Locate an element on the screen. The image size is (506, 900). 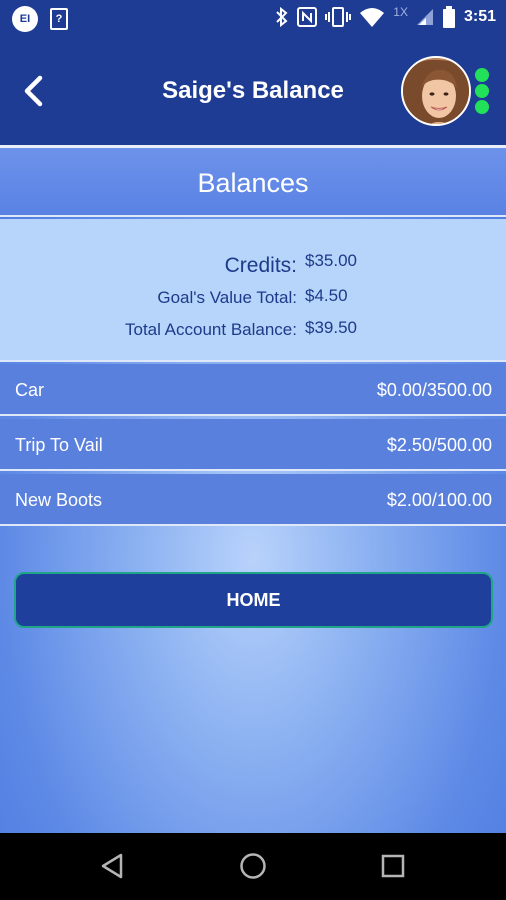
goal-row-new-boots: New Boots $2.00/100.00 is located at coordinates (253, 500).